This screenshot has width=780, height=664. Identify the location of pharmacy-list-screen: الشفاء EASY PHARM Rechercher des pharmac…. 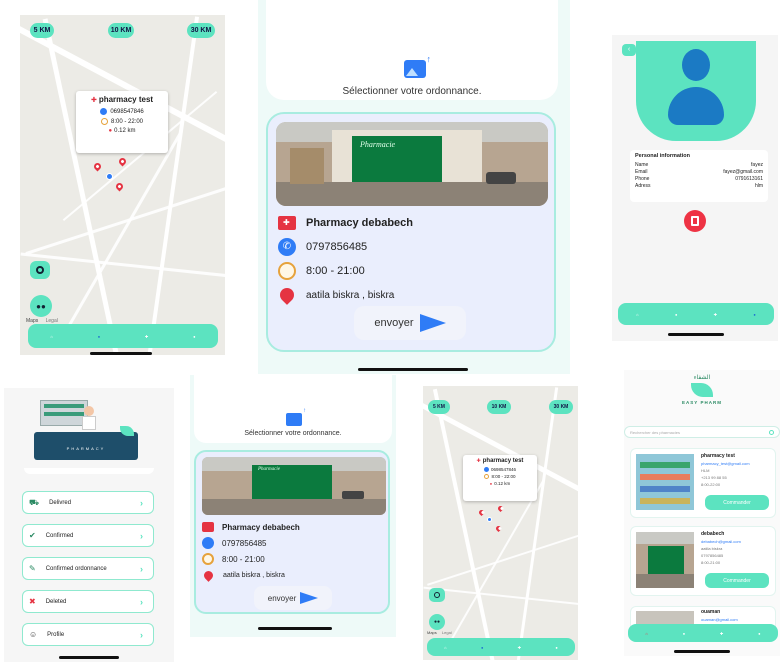
(702, 513).